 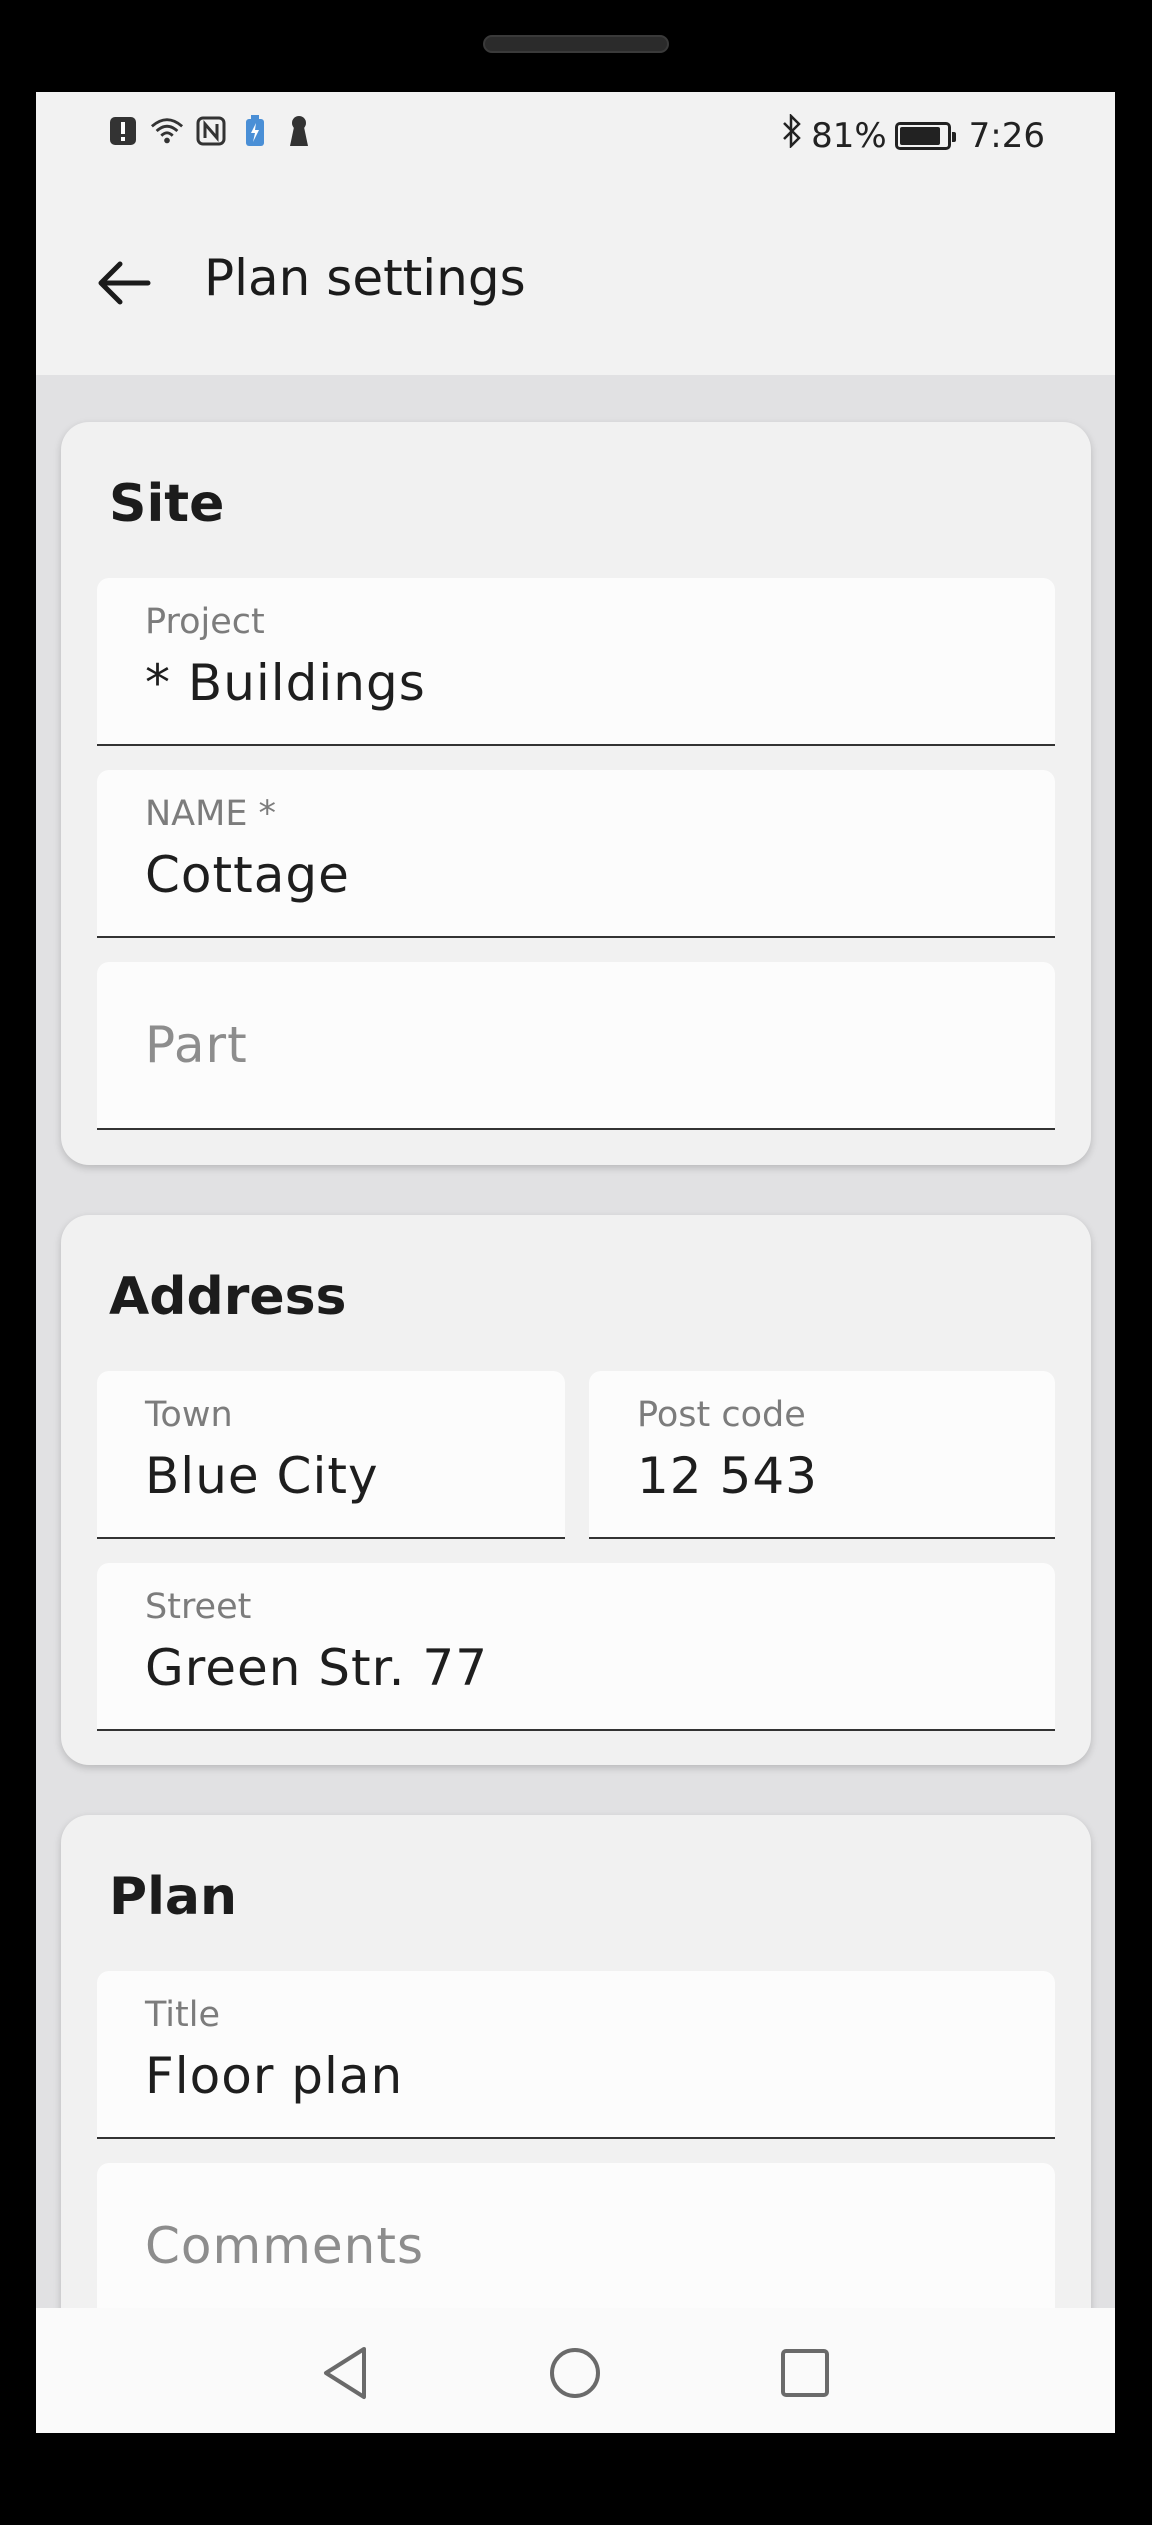 What do you see at coordinates (228, 1297) in the screenshot?
I see `address-heading: Address` at bounding box center [228, 1297].